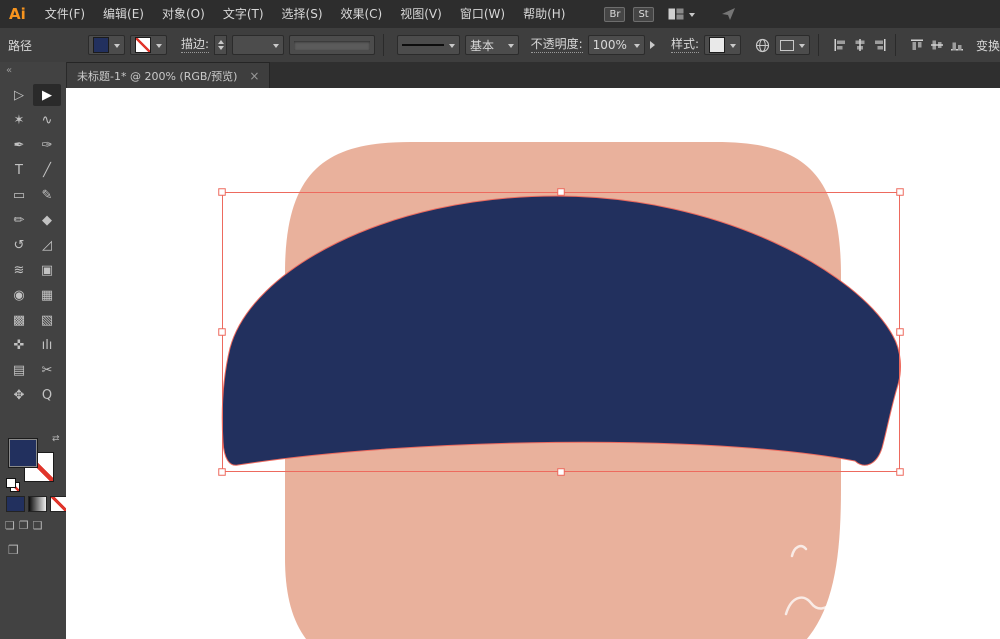 The height and width of the screenshot is (639, 1000). What do you see at coordinates (15, 504) in the screenshot?
I see `color-button` at bounding box center [15, 504].